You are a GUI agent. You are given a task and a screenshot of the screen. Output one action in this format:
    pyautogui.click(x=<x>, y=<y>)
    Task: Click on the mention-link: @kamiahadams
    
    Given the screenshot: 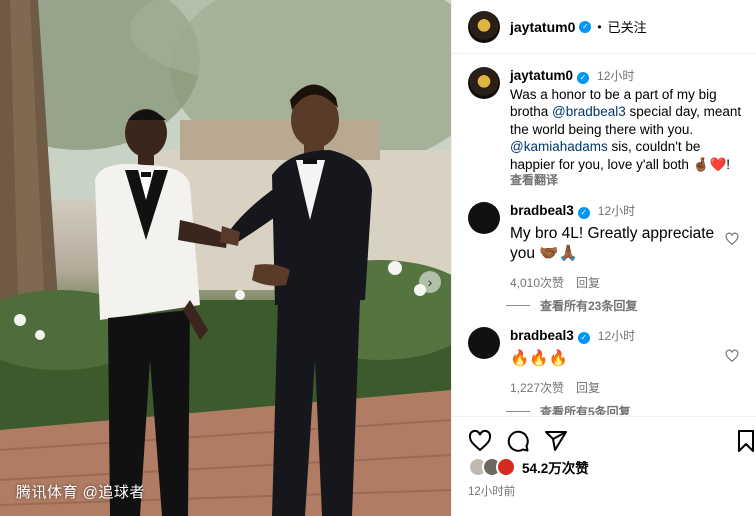 What is the action you would take?
    pyautogui.click(x=559, y=146)
    